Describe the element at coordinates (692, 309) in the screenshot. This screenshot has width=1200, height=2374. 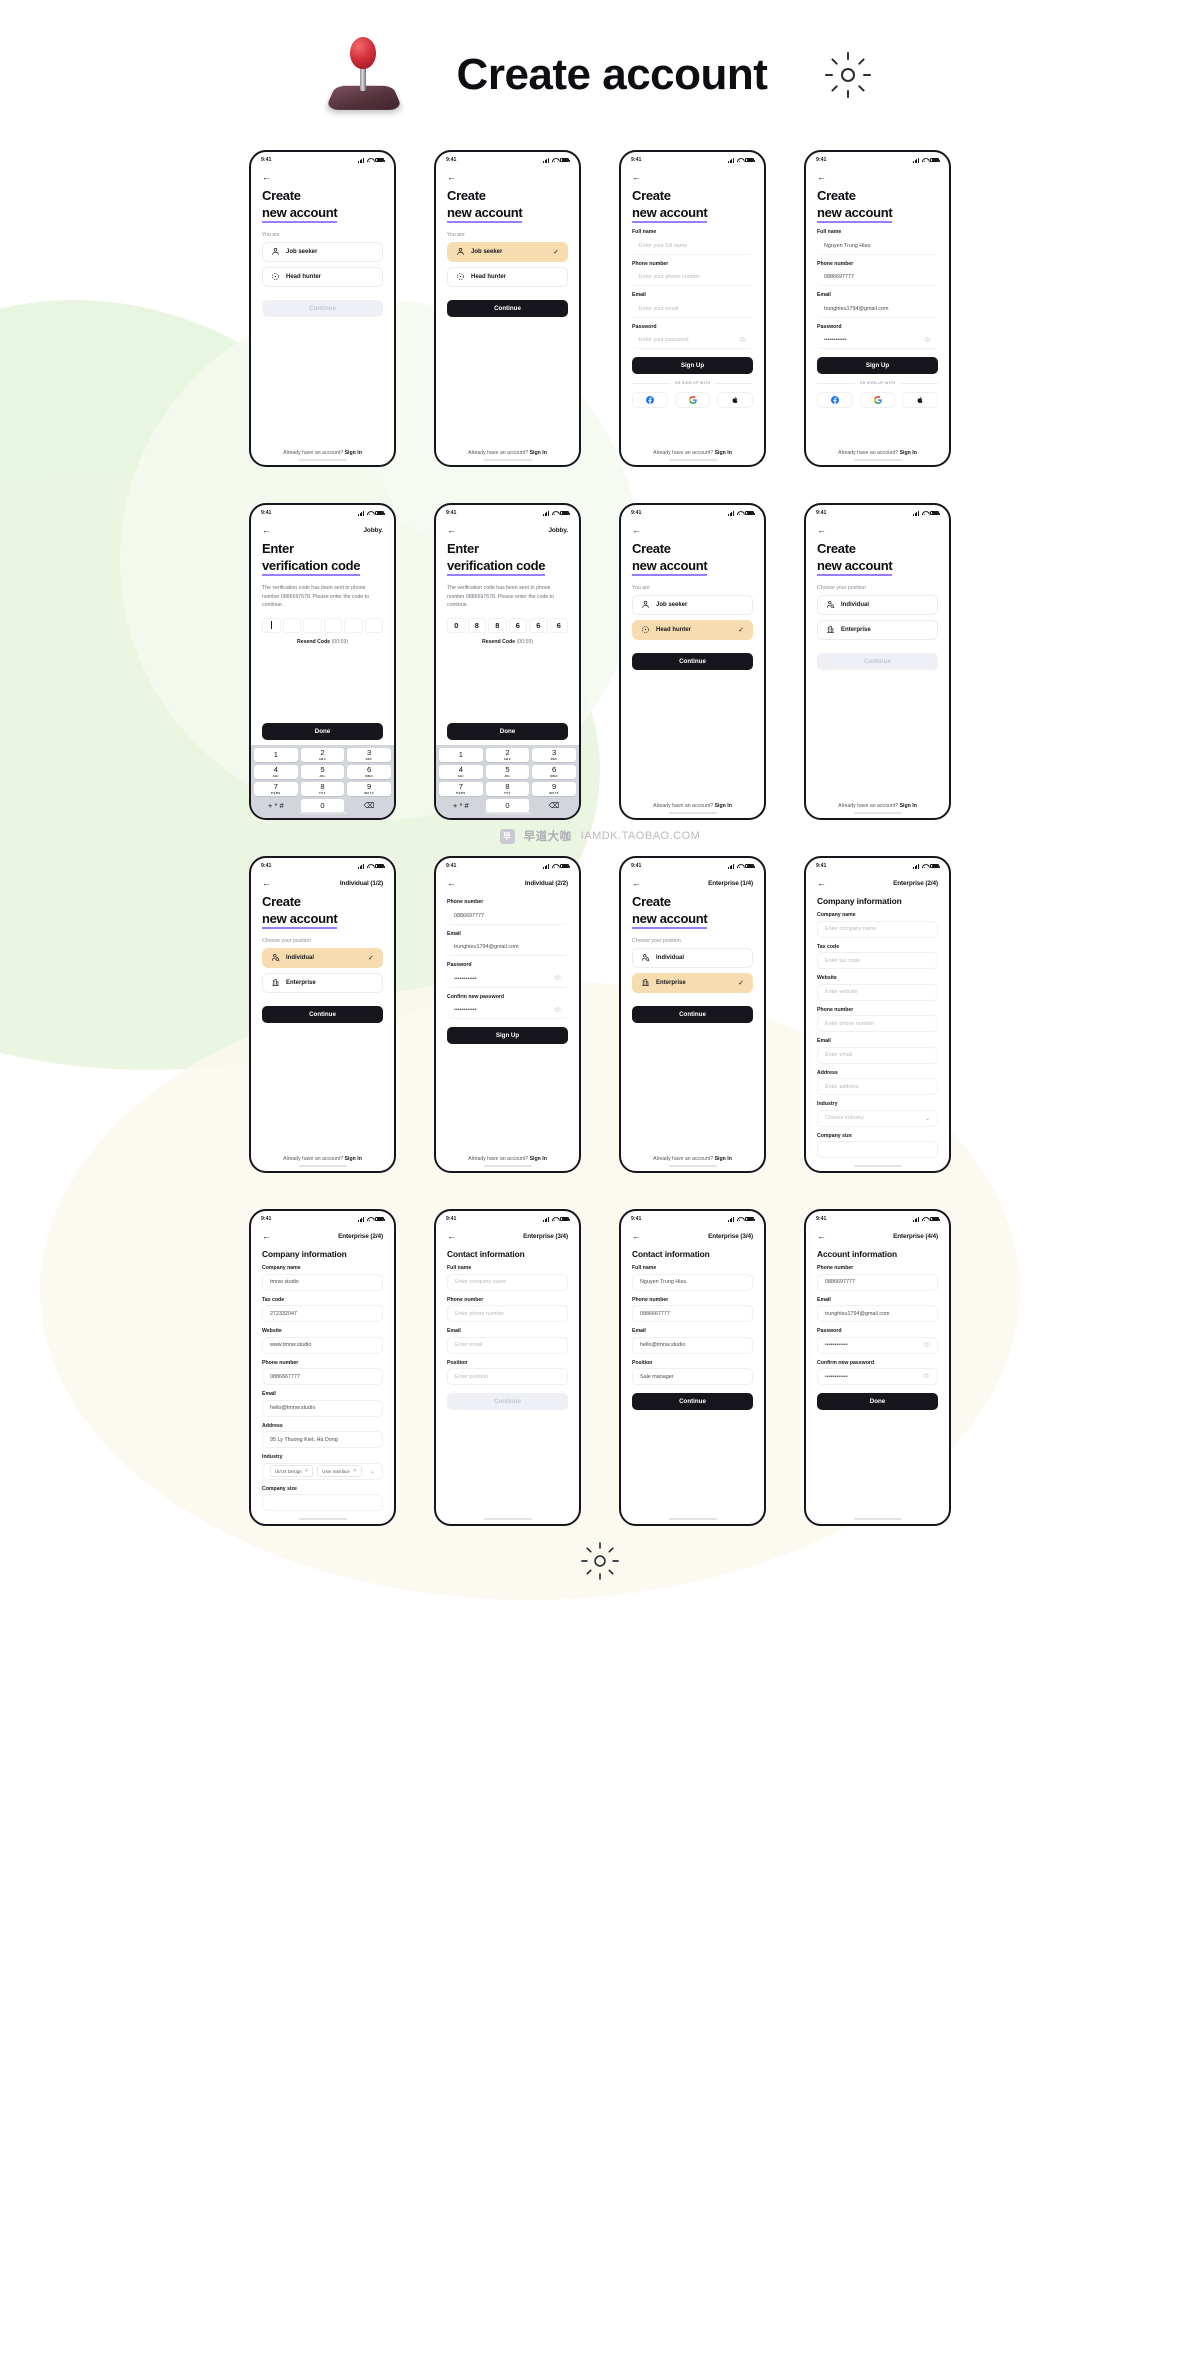
I see `input-email: Enter your email` at that location.